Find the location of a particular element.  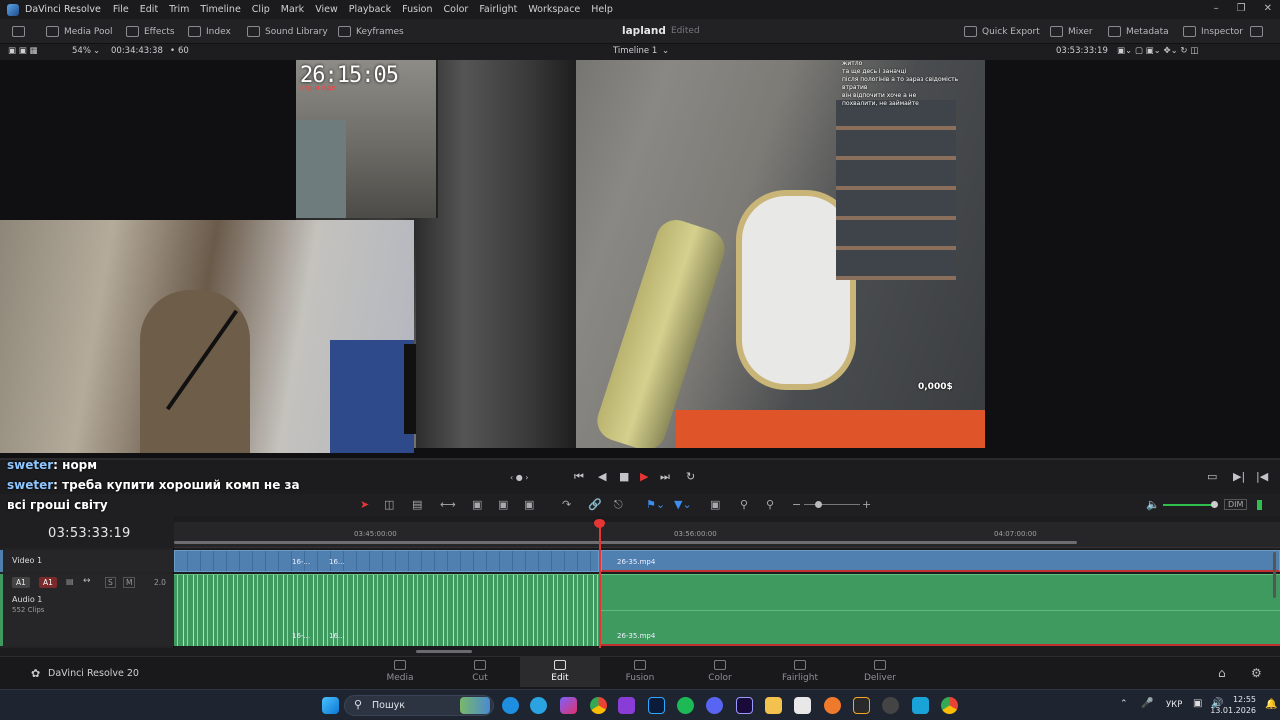

video-track-lane: 16-... 16... 26-35.mp4 is located at coordinates (727, 561).